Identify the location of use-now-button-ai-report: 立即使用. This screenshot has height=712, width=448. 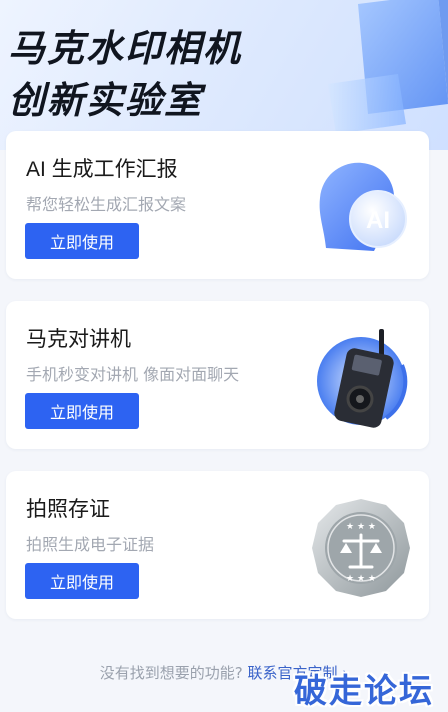
(82, 241).